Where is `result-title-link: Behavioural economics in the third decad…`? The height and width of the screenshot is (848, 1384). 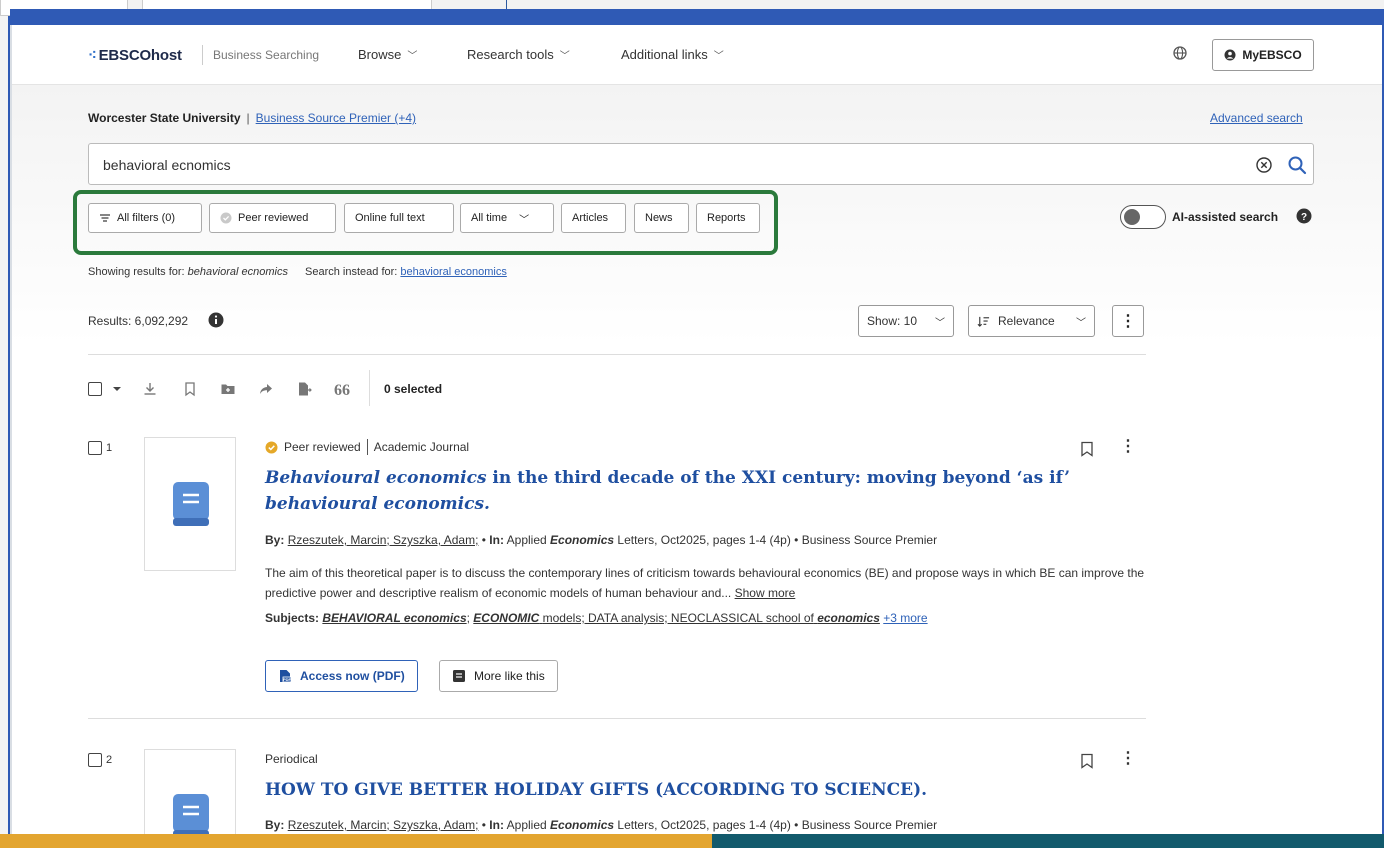
result-title-link: Behavioural economics in the third decad… is located at coordinates (675, 491).